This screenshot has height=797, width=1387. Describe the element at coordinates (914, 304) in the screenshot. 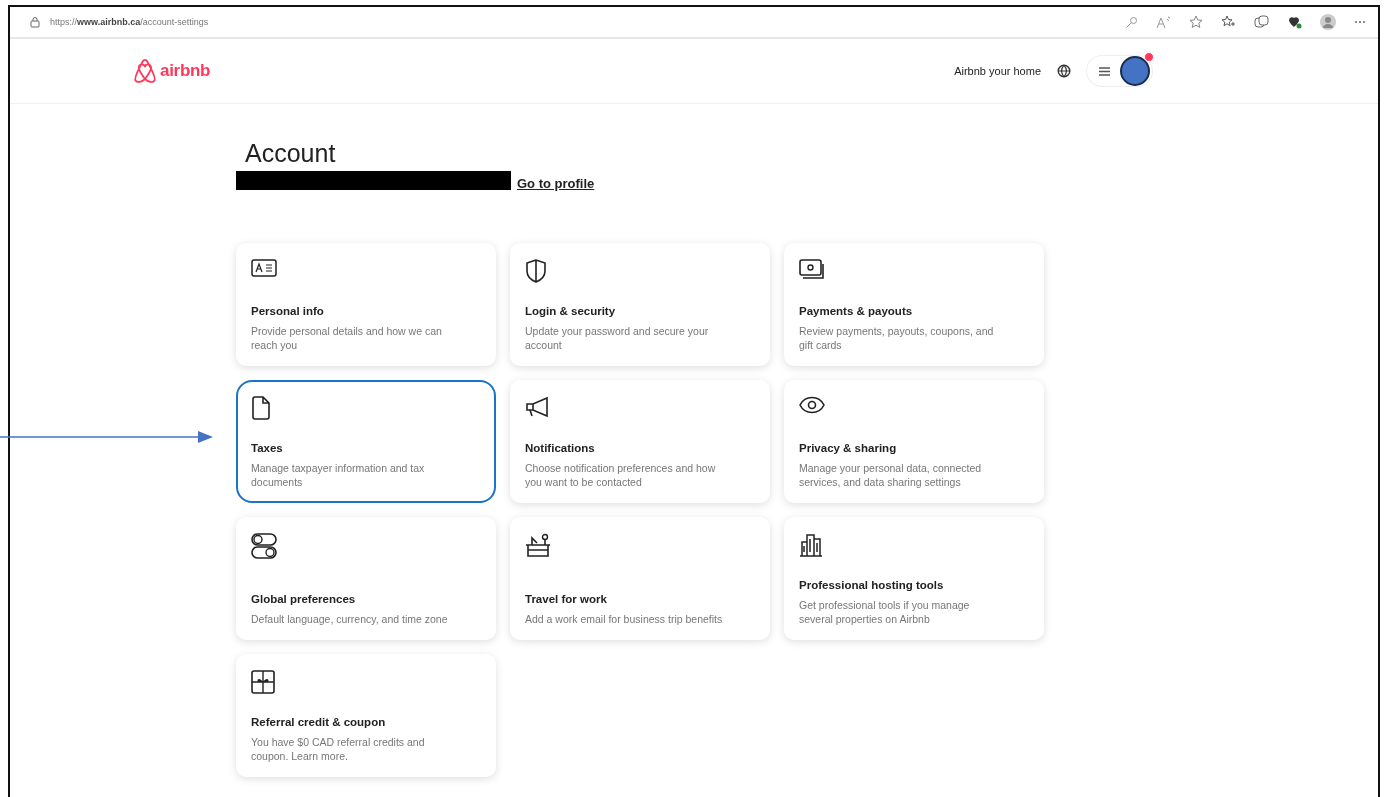

I see `settings-card: Payments & payouts Review payments, payouts, coupons, and gift cards` at that location.